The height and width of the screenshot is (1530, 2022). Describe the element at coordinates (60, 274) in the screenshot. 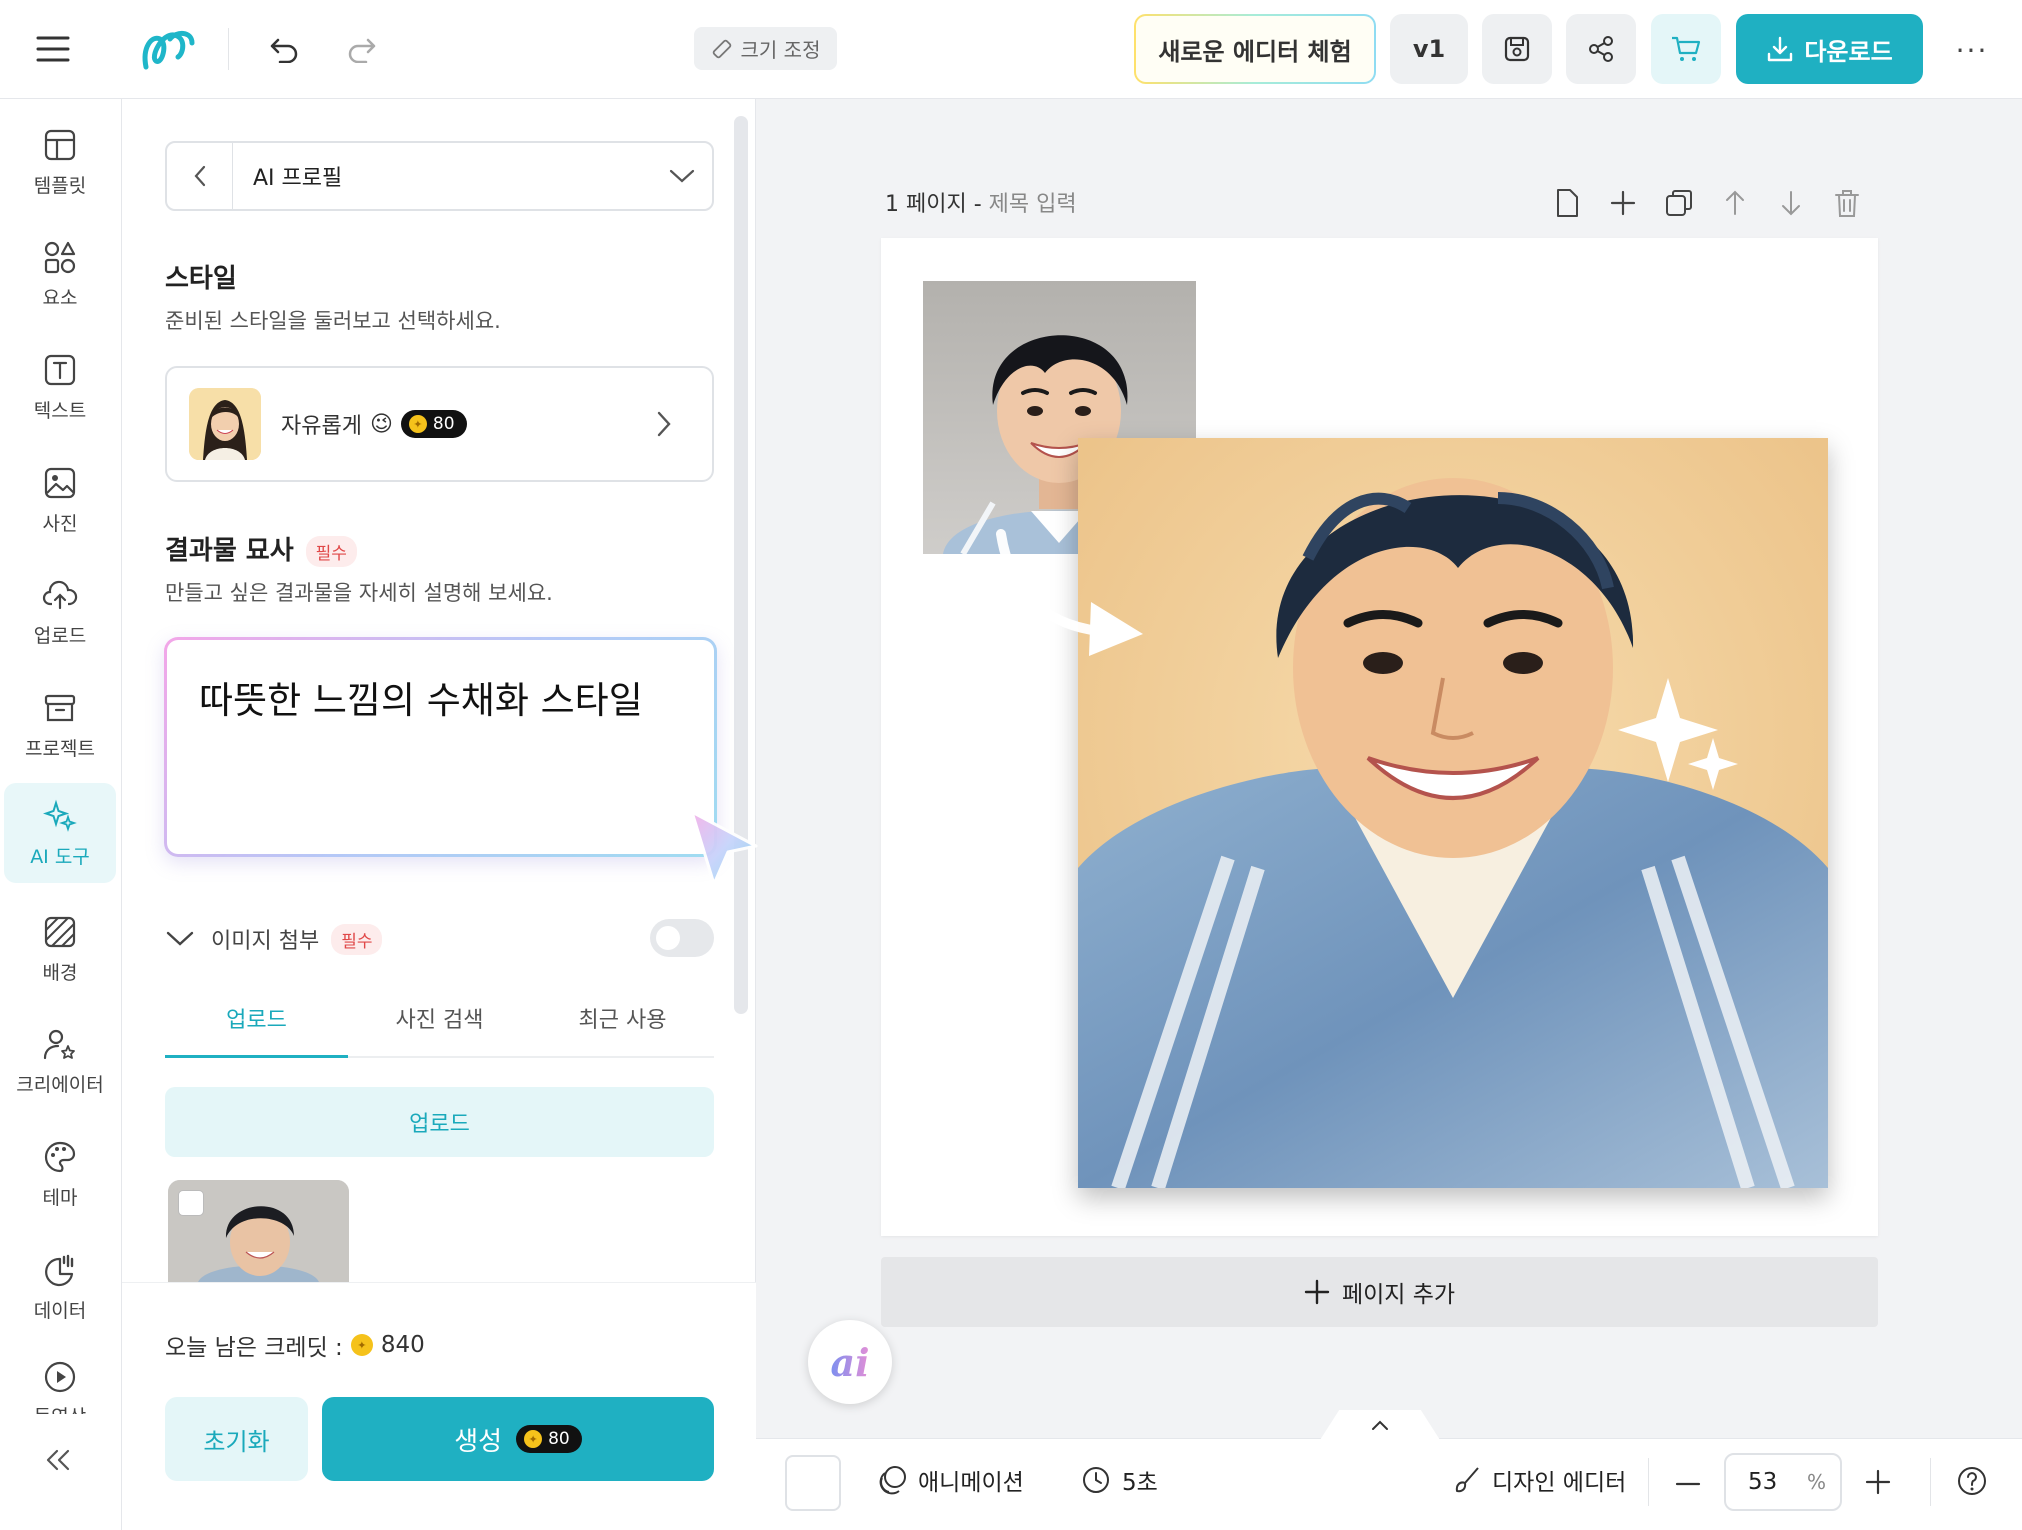

I see `nav-item-elements: 요소` at that location.